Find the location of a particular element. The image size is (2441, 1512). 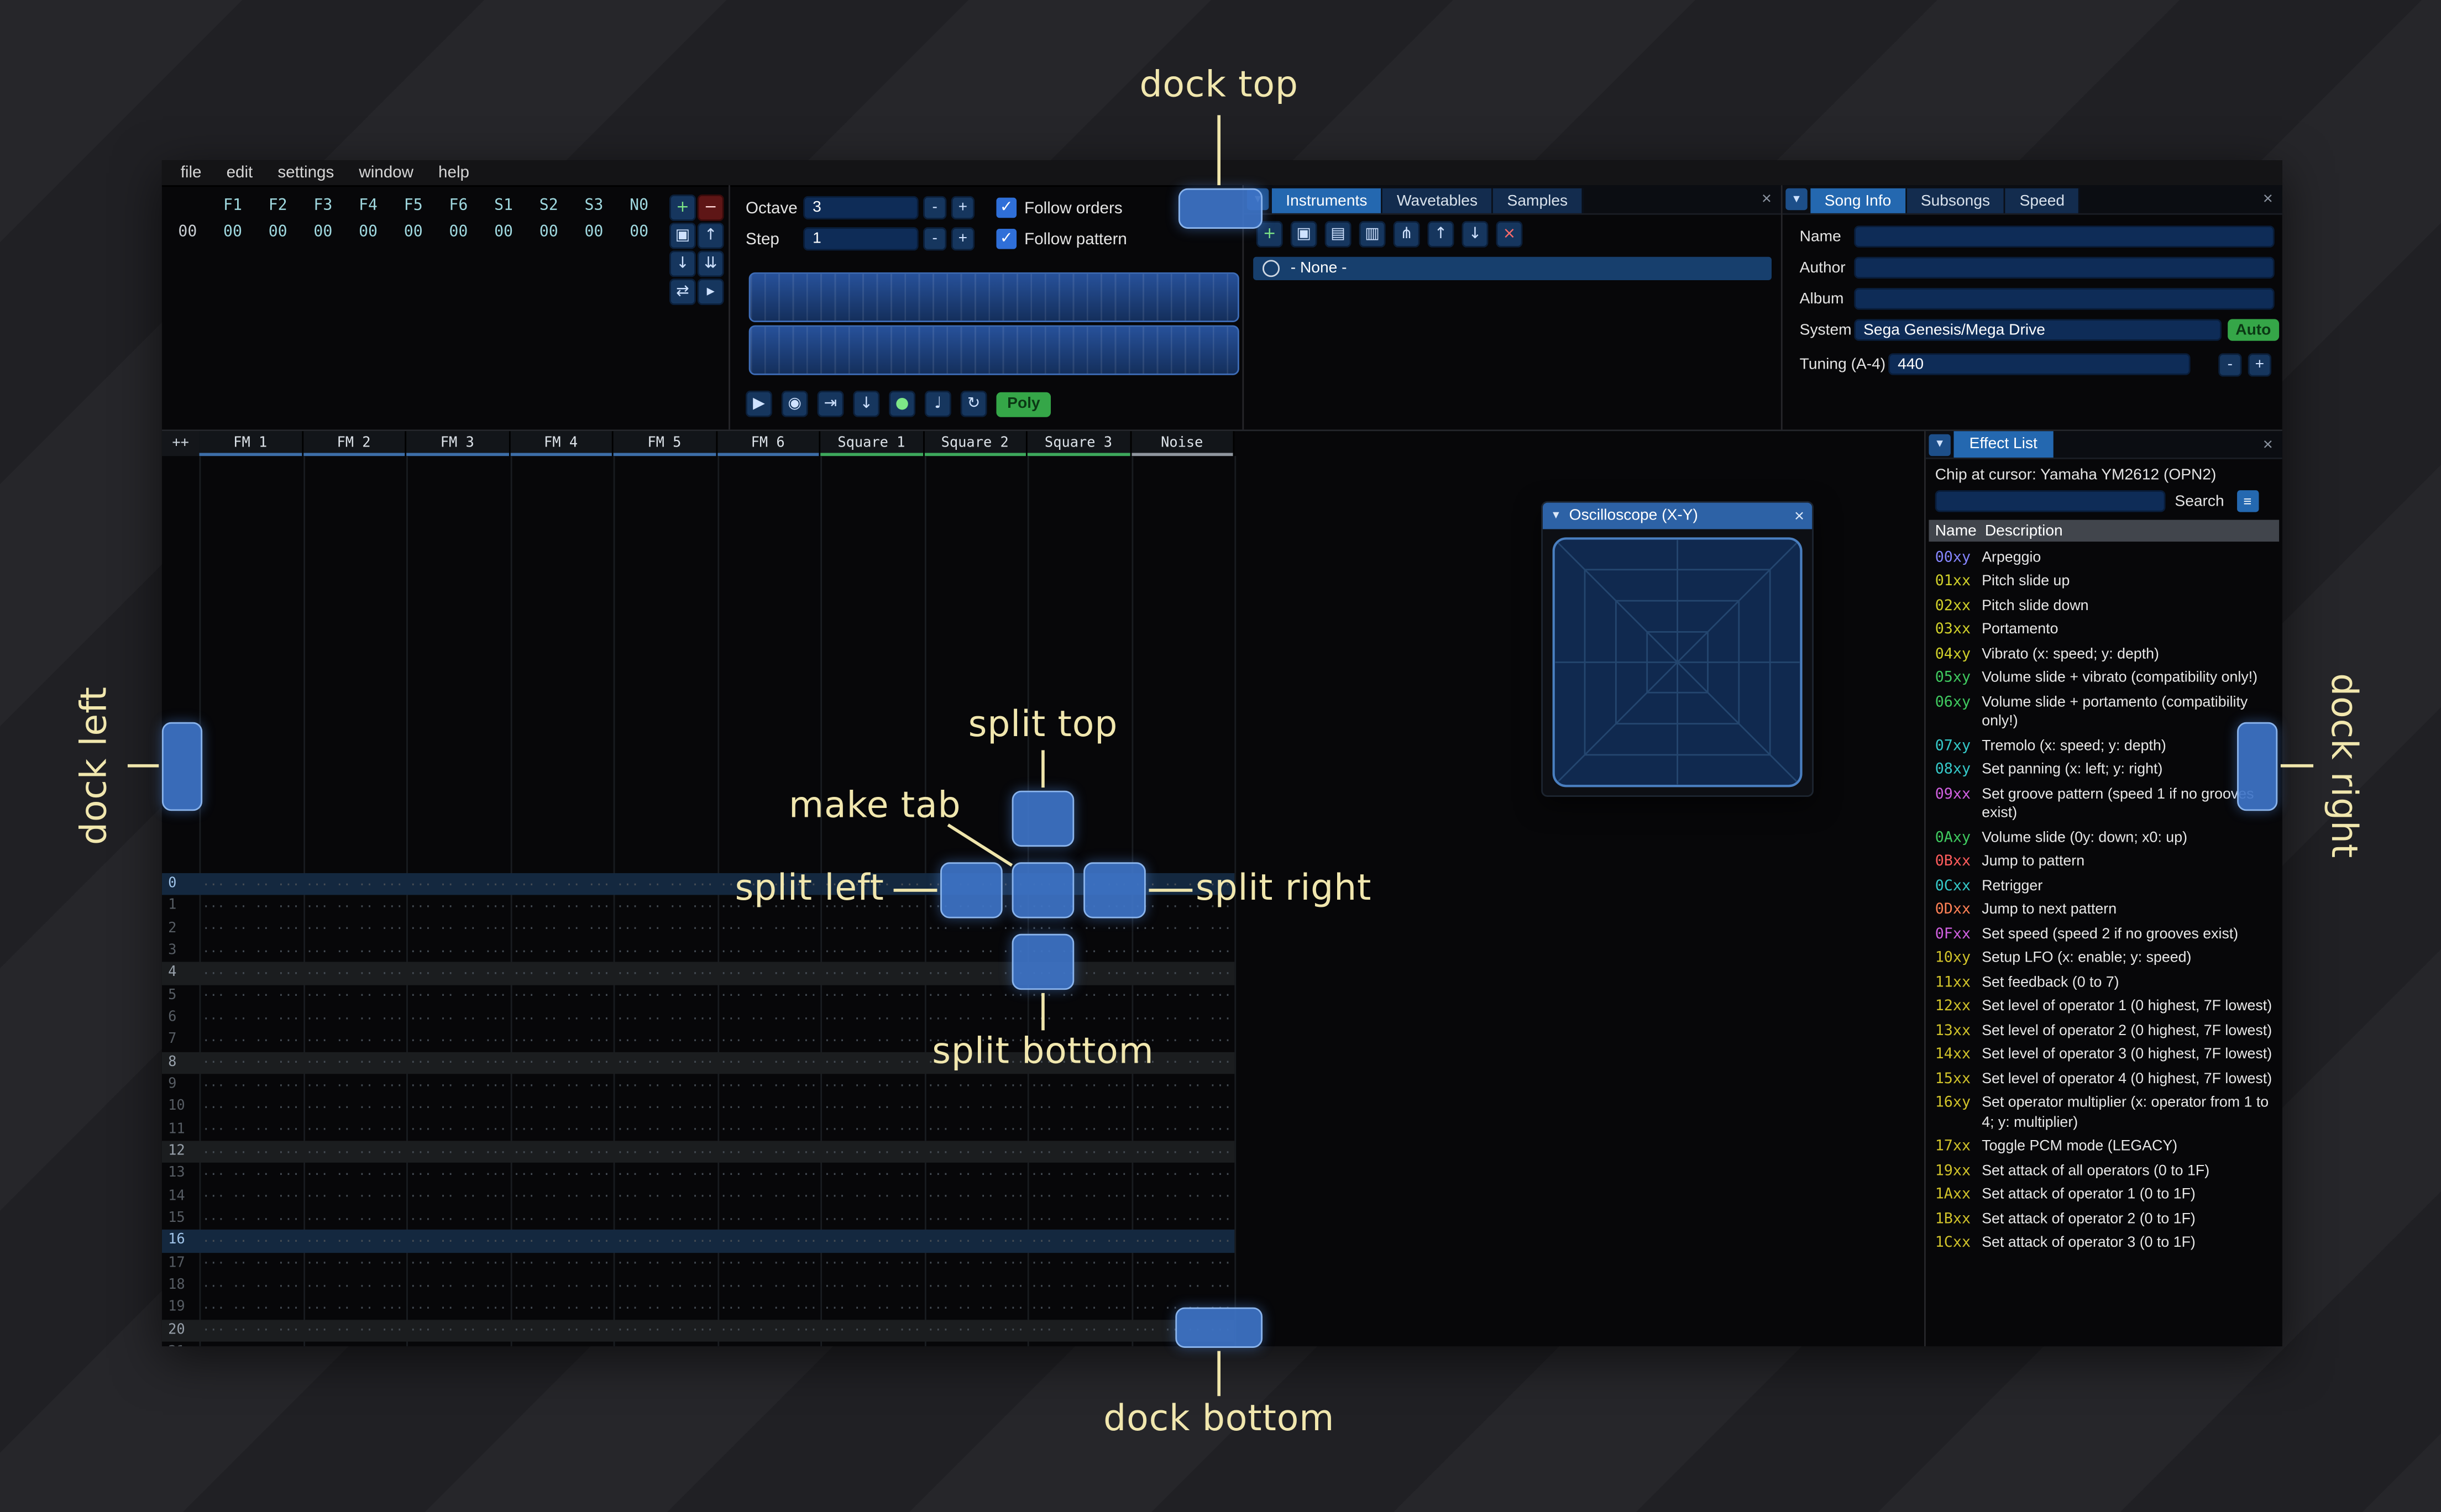

effect-row: 04xy Vibrato (x: speed; y: depth) is located at coordinates (2104, 655).